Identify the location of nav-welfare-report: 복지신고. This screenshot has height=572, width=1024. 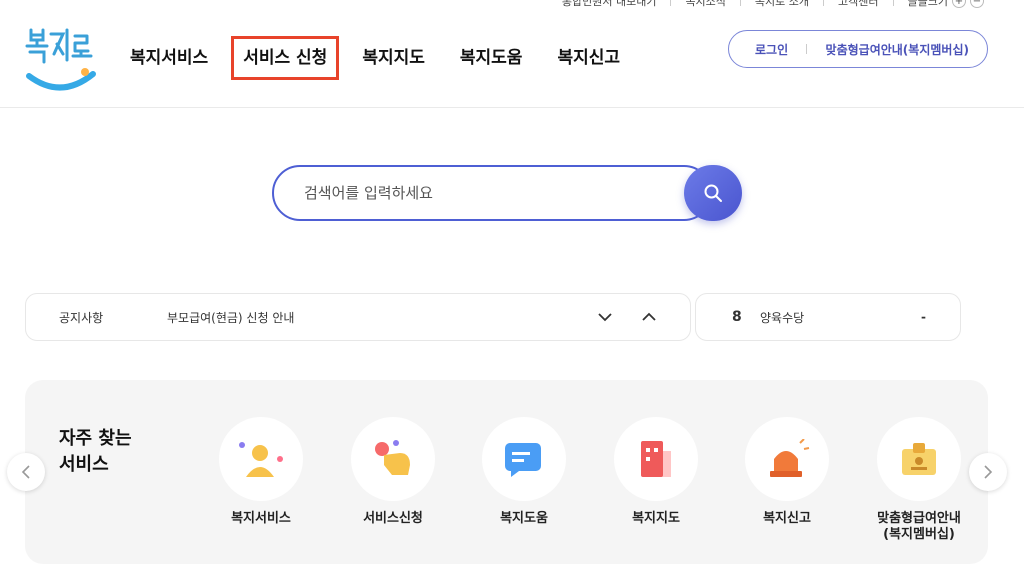
(588, 58).